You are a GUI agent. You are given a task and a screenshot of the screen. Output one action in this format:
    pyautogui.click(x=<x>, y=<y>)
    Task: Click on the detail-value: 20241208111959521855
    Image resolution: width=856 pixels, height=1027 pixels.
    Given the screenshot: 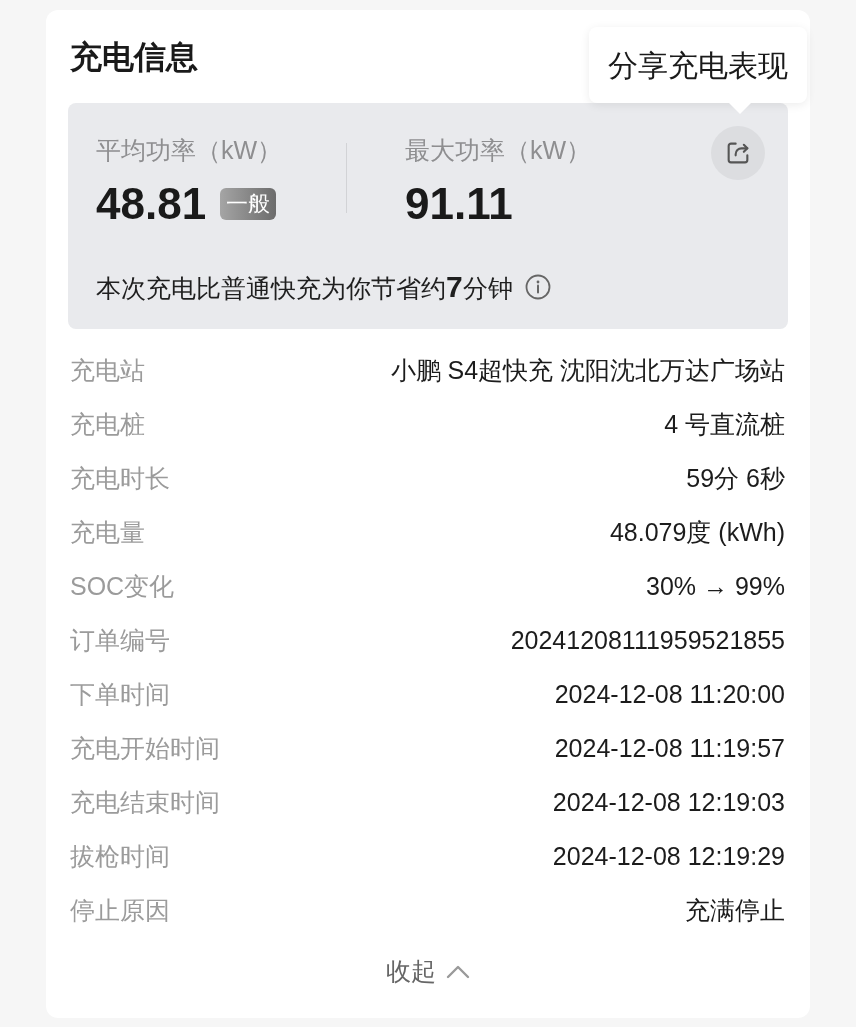 What is the action you would take?
    pyautogui.click(x=647, y=640)
    